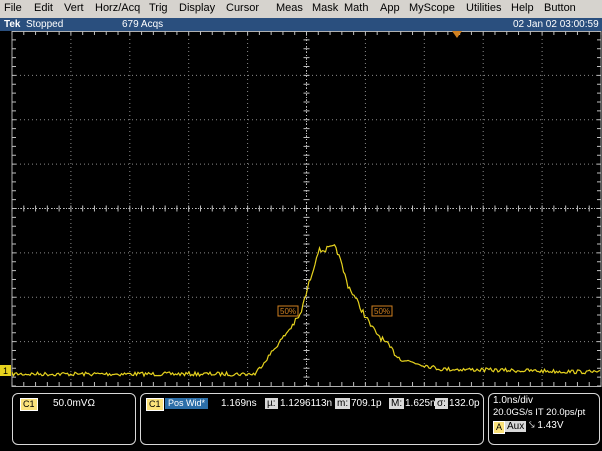  Describe the element at coordinates (464, 403) in the screenshot. I see `sigma-value: 132.0p` at that location.